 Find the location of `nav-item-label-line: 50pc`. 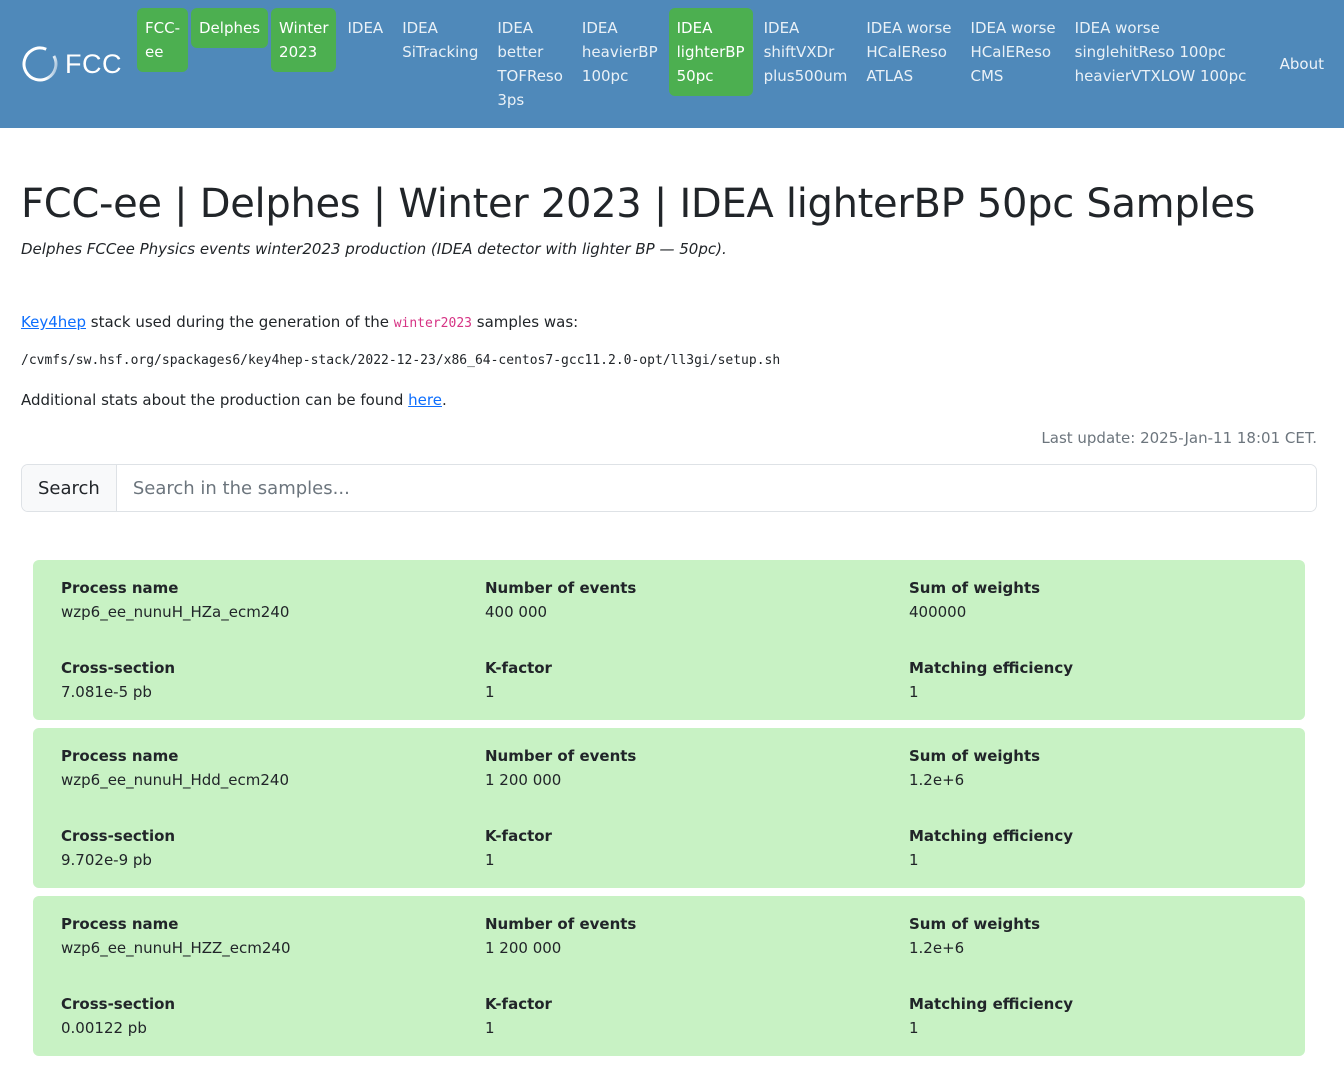

nav-item-label-line: 50pc is located at coordinates (695, 76).